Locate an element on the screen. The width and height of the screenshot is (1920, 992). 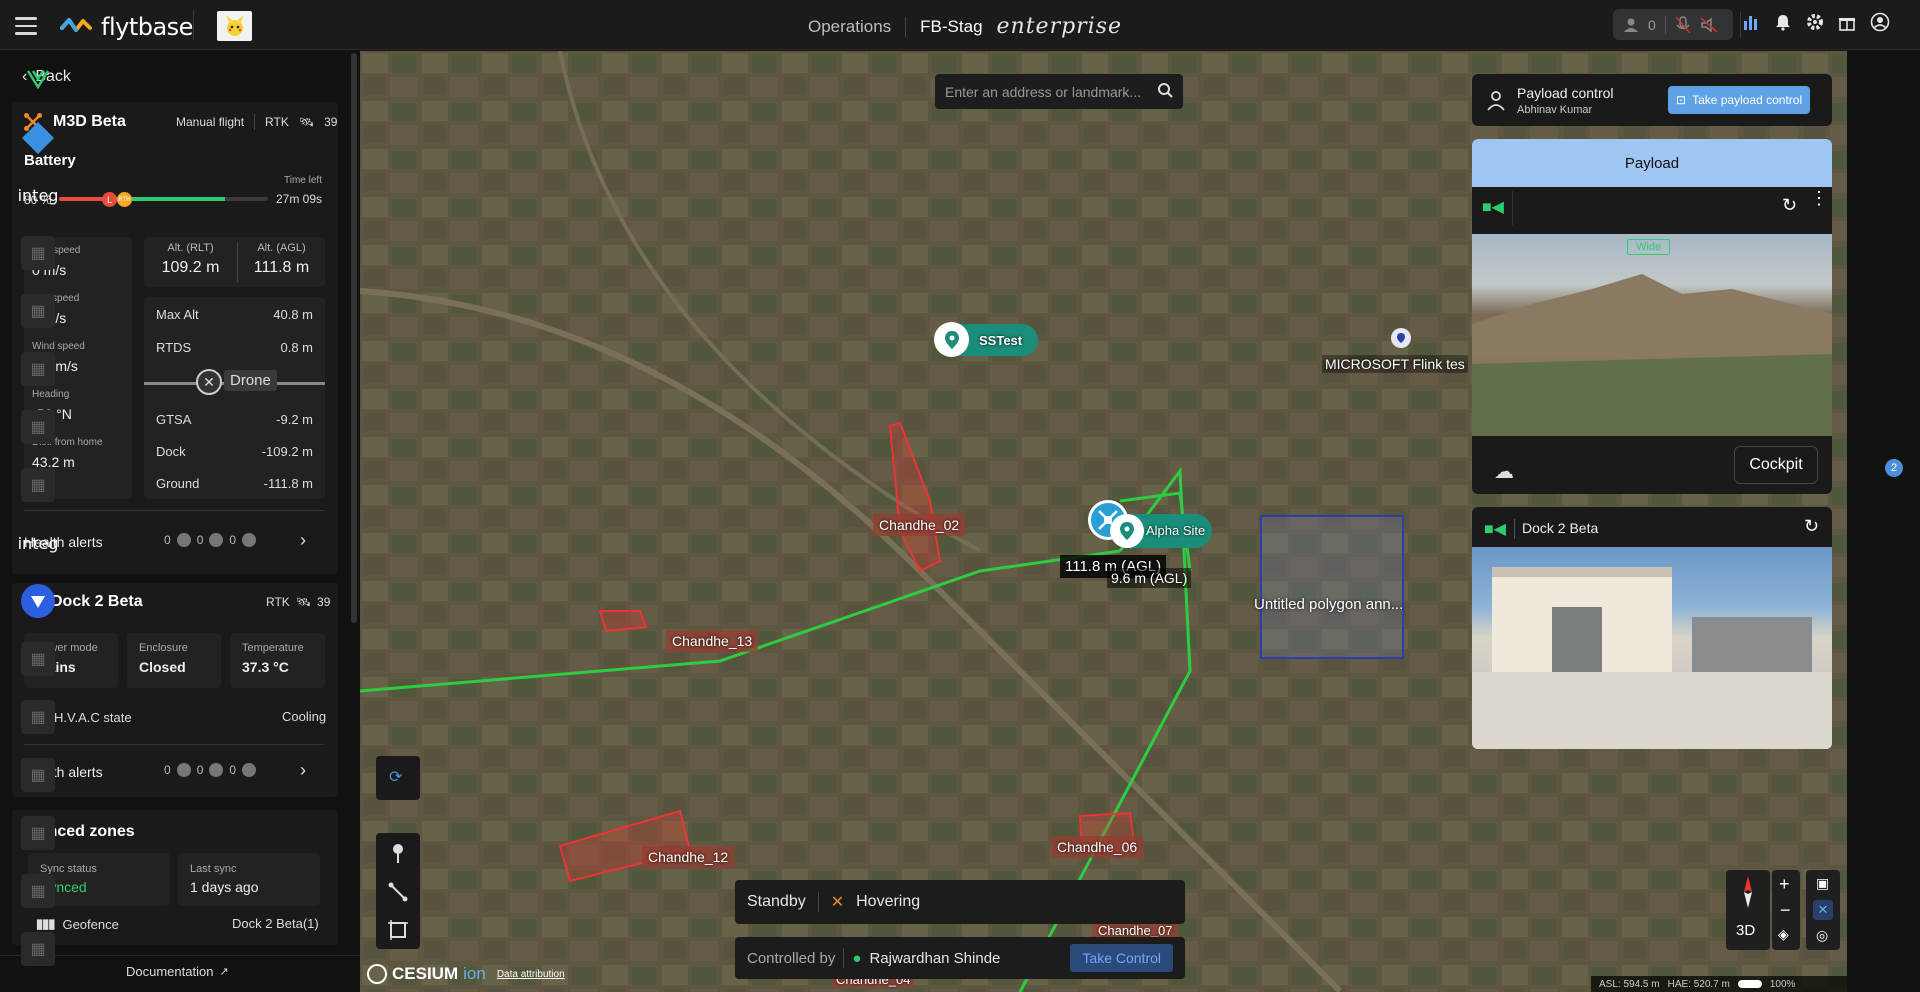
cloud-icon: ☁ is located at coordinates (1504, 471).